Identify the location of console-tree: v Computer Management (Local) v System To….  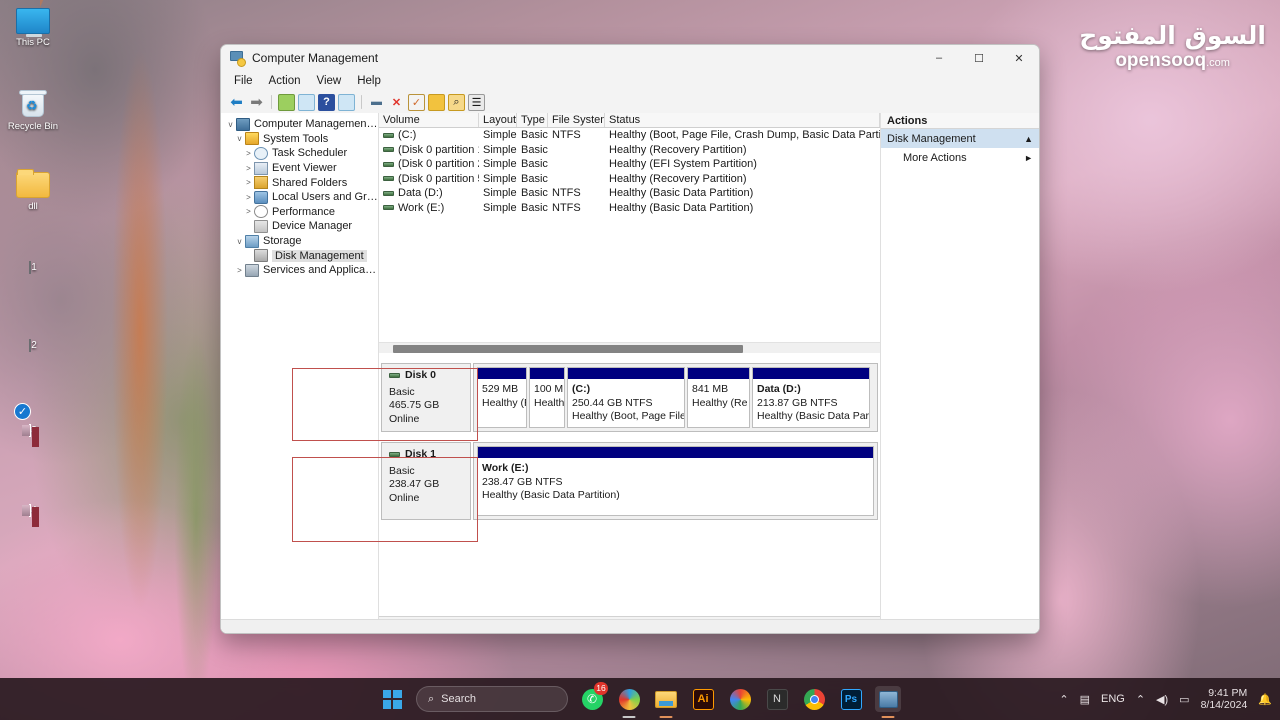
(300, 373).